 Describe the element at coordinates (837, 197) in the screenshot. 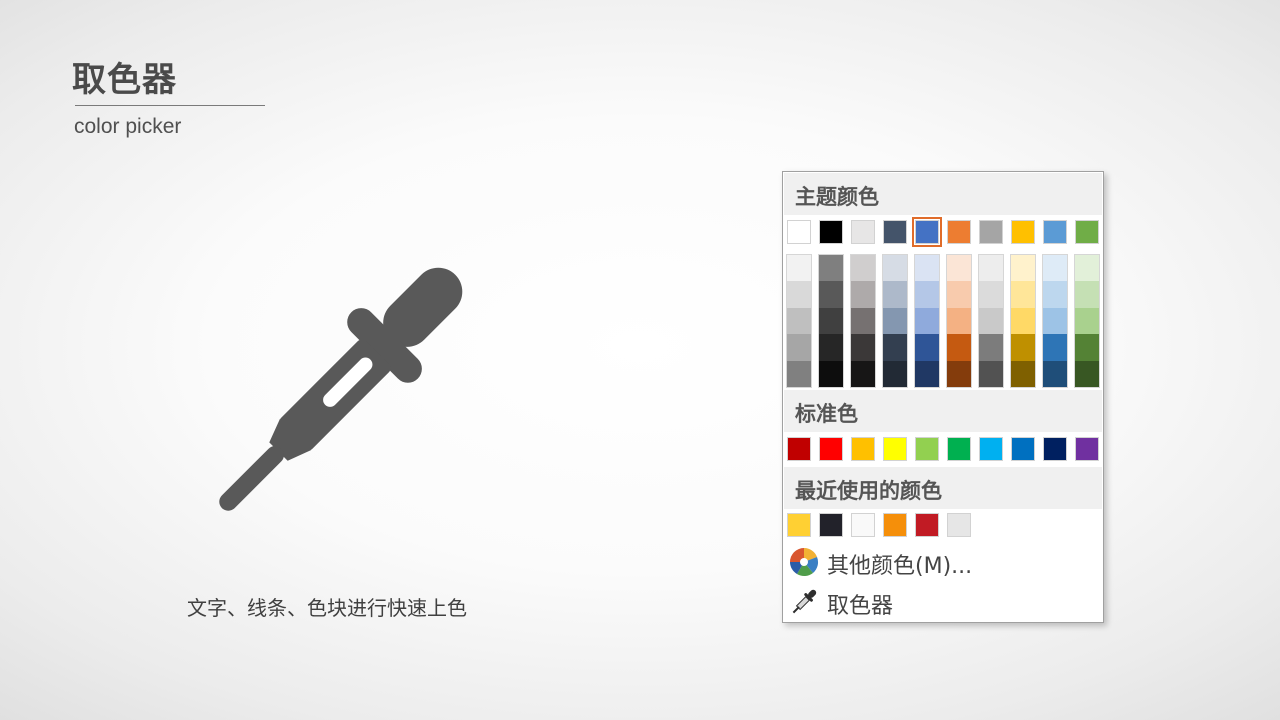

I see `theme-colors-header-label: 主题颜色` at that location.